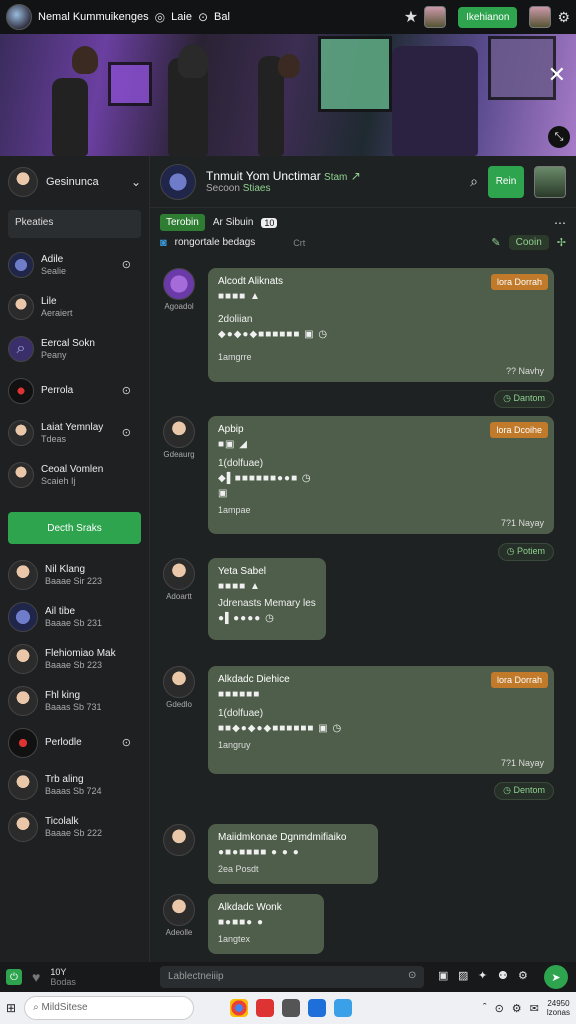  I want to click on dm-item: Trb aling Baaas Sb 724, so click(74, 785).